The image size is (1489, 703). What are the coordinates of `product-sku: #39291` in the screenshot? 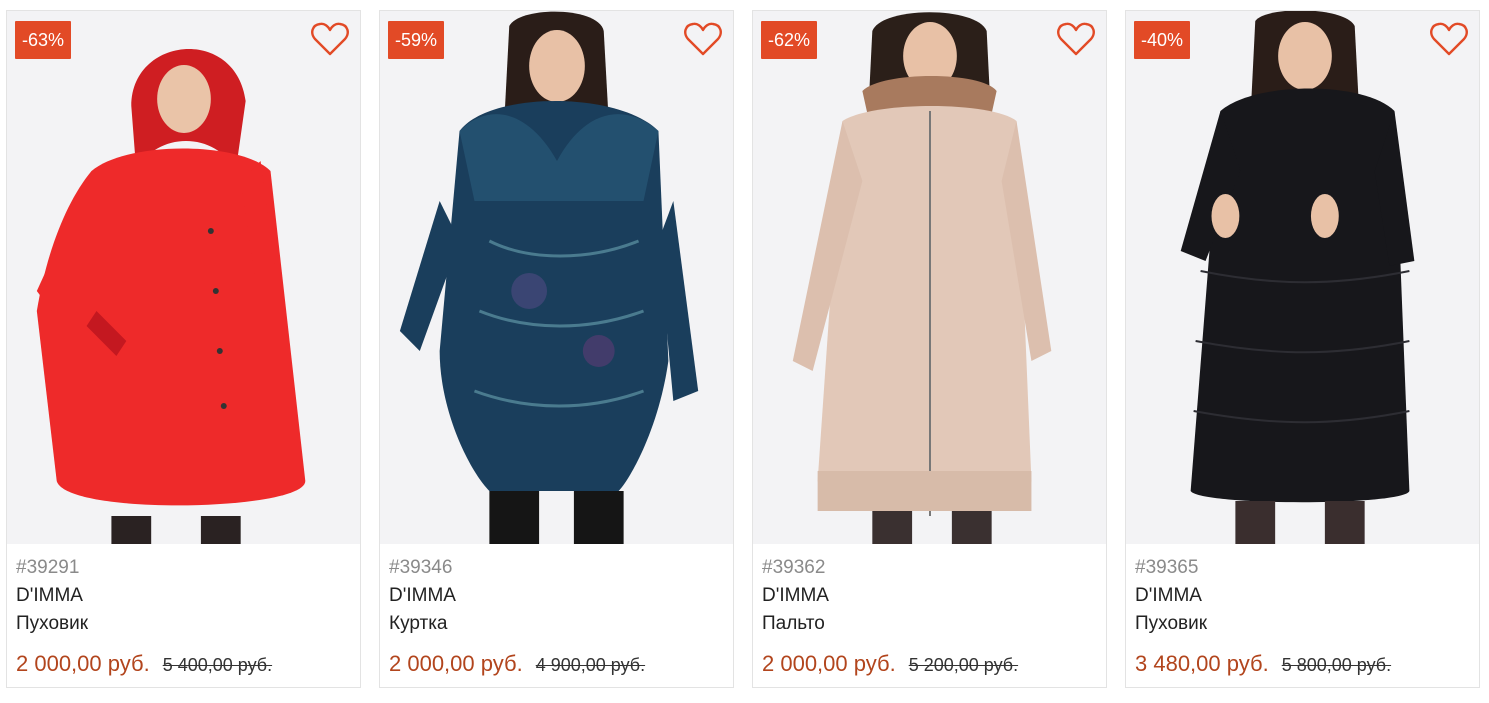 It's located at (48, 567).